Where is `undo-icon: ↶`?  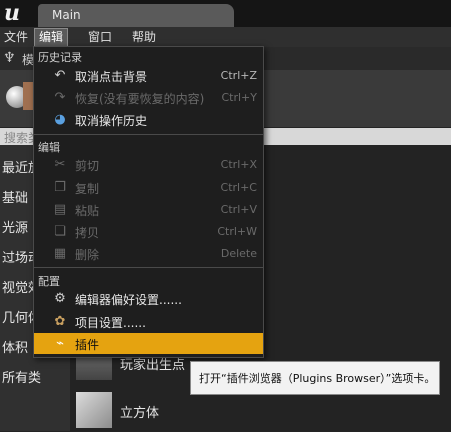 undo-icon: ↶ is located at coordinates (60, 75).